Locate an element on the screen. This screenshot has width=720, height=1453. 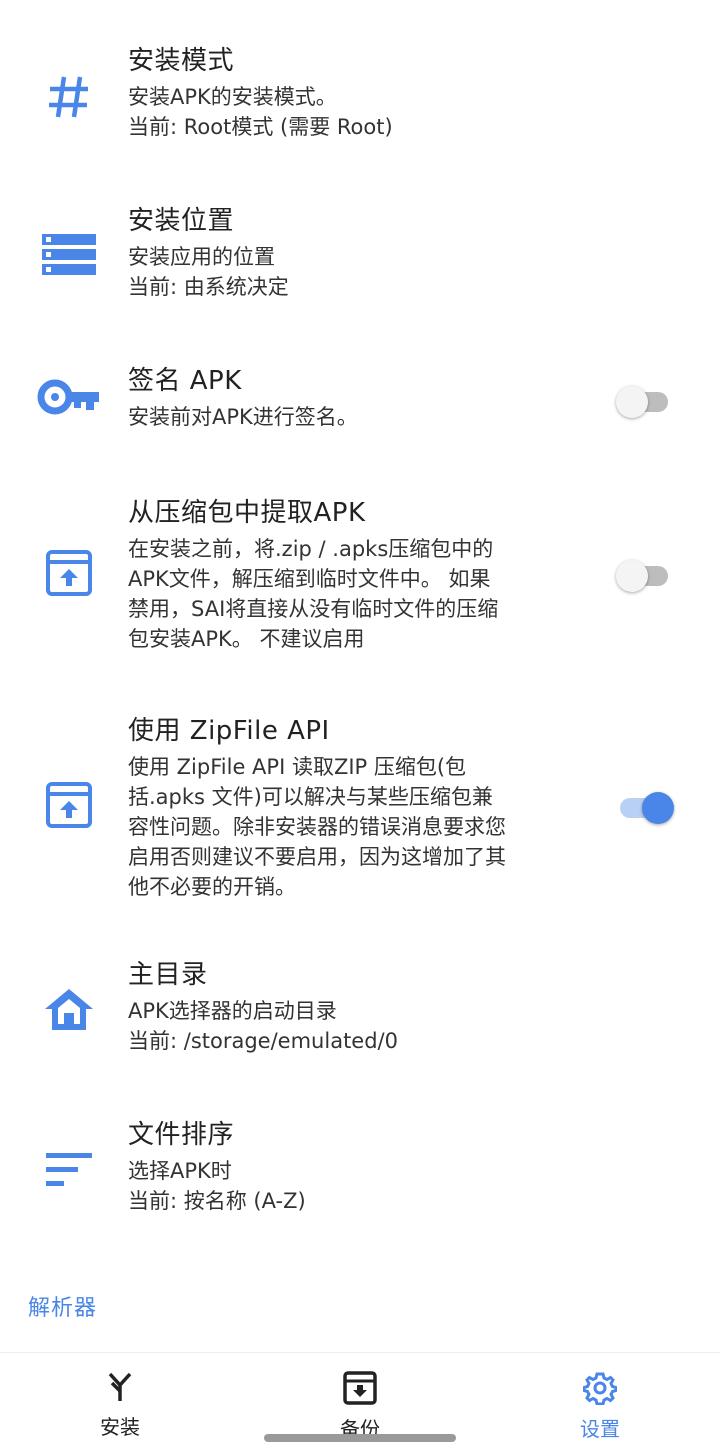
pref-summary: 选择APK时 当前: 按名称 (A-Z) is located at coordinates (217, 1186).